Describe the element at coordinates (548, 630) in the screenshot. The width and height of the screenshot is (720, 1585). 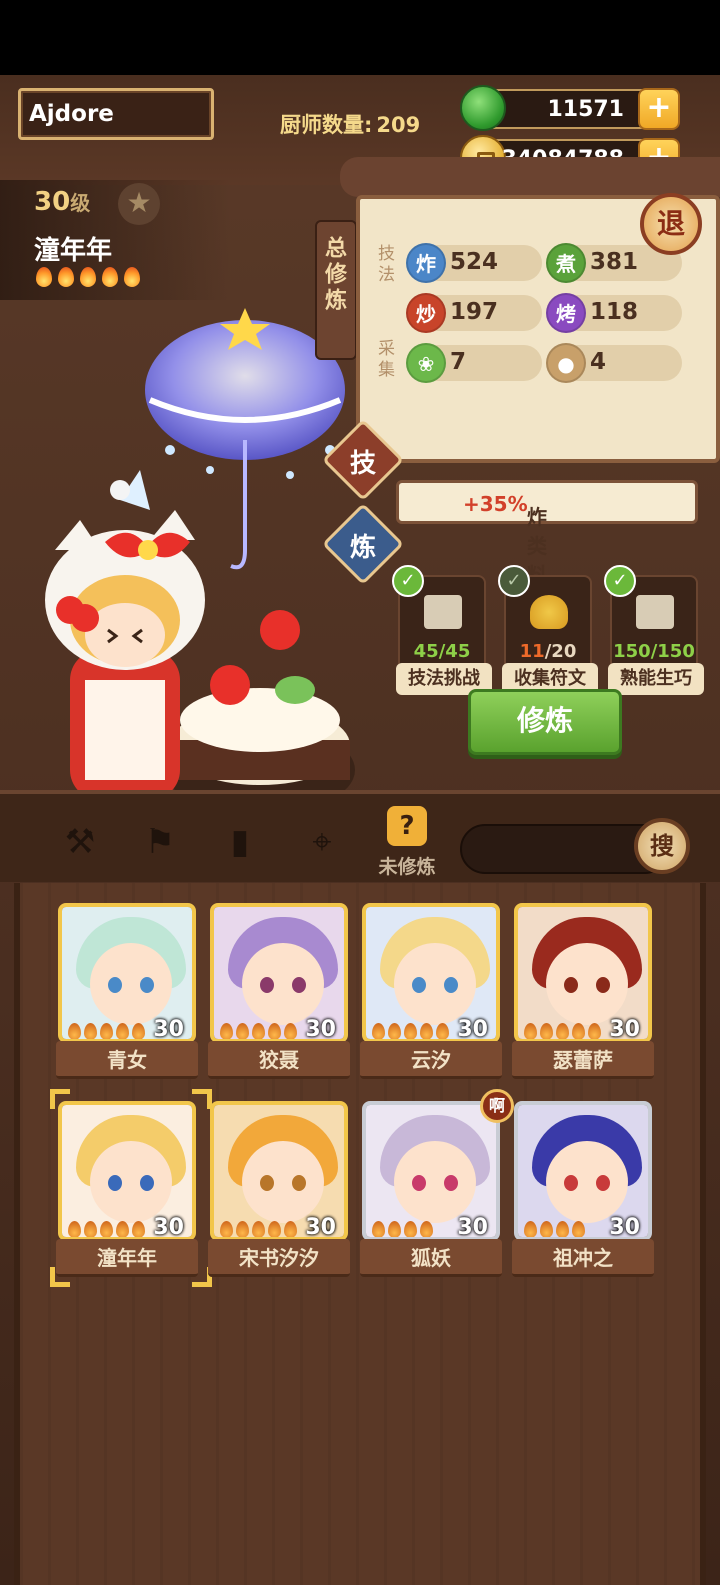
I see `task-collect-runes: ✓ 11/20 收集符文` at that location.